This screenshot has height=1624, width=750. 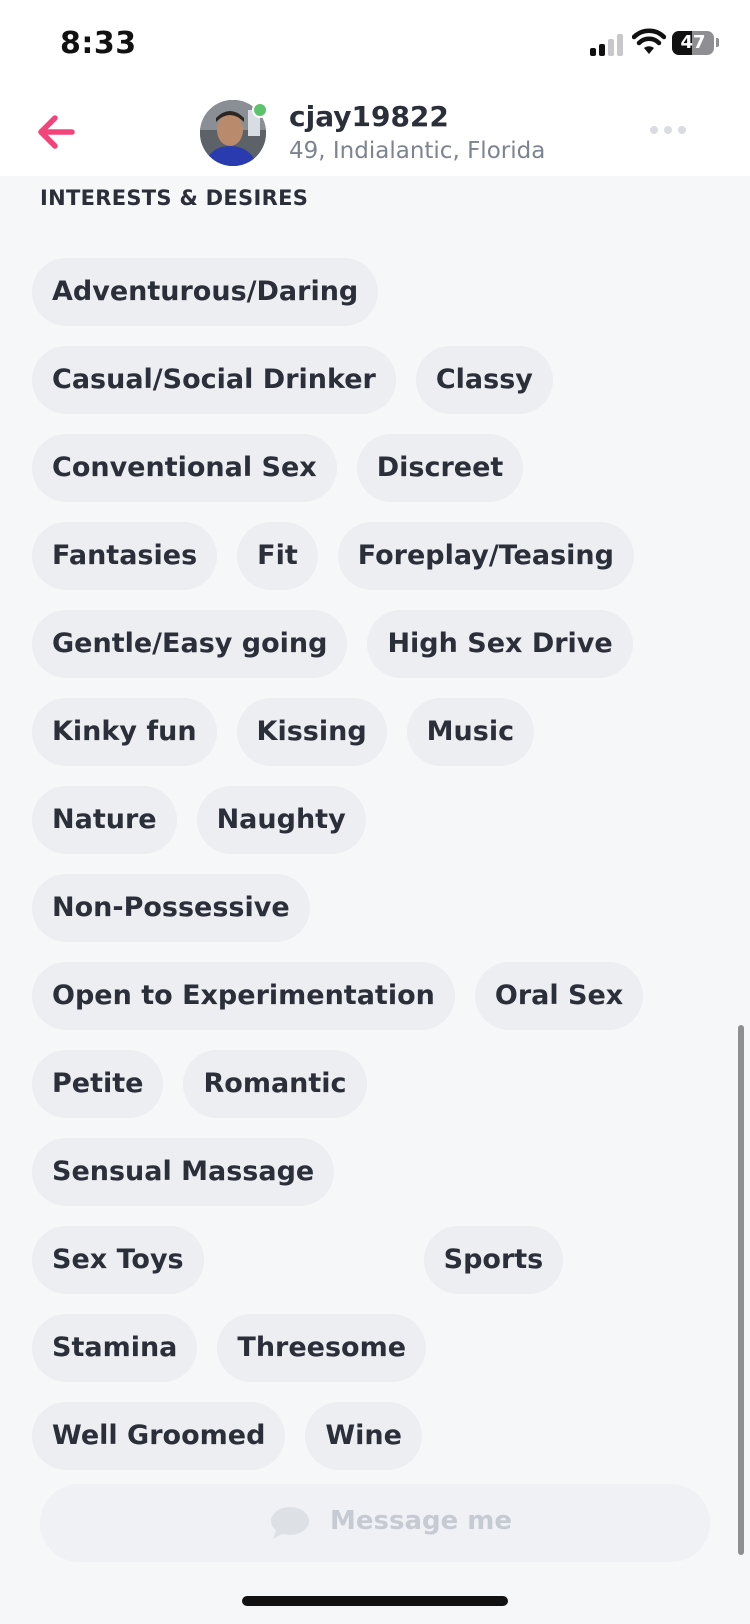 I want to click on interest-chip: Sports, so click(x=493, y=1260).